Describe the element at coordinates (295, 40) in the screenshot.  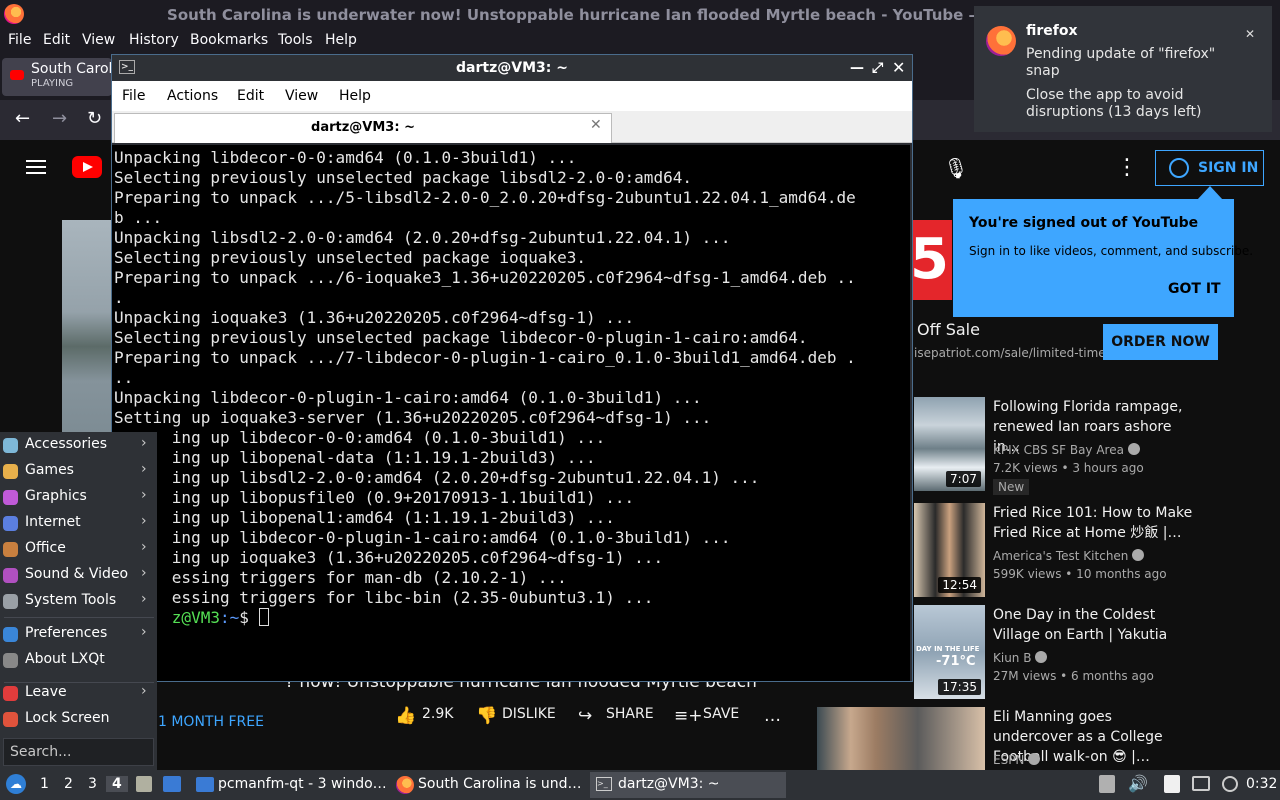
I see `menu-tools: Tools` at that location.